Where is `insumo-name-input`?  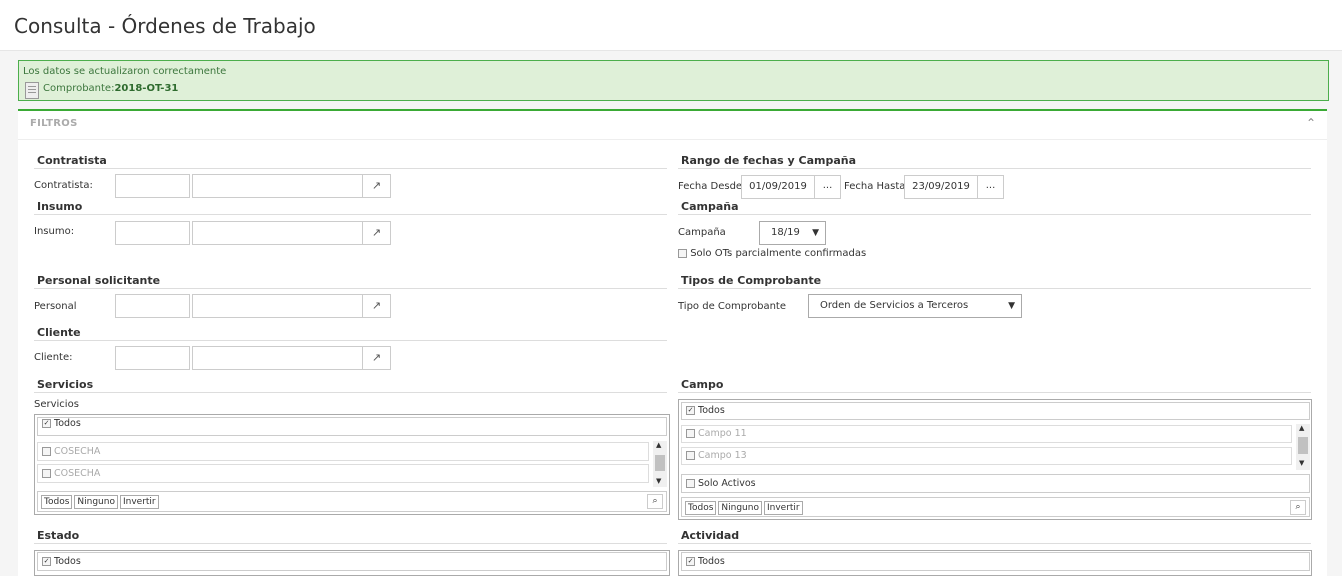 insumo-name-input is located at coordinates (277, 233).